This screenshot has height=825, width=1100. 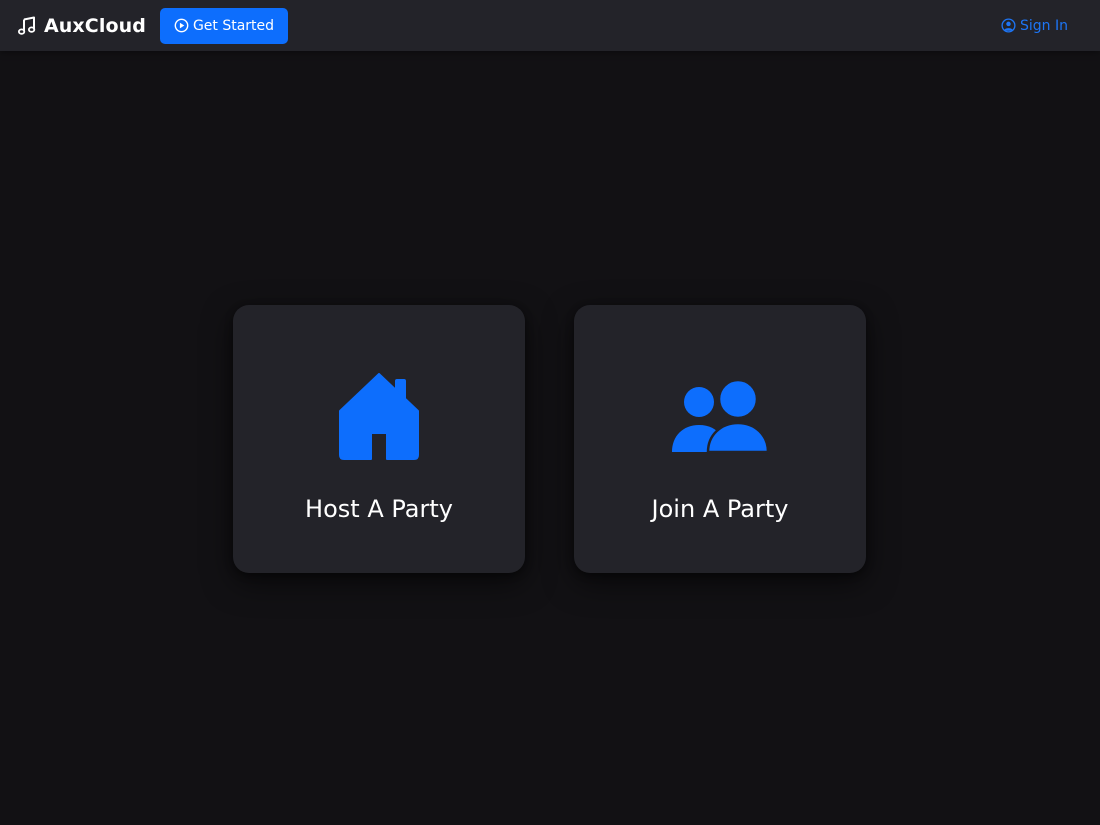 What do you see at coordinates (95, 25) in the screenshot?
I see `brand-name: AuxCloud` at bounding box center [95, 25].